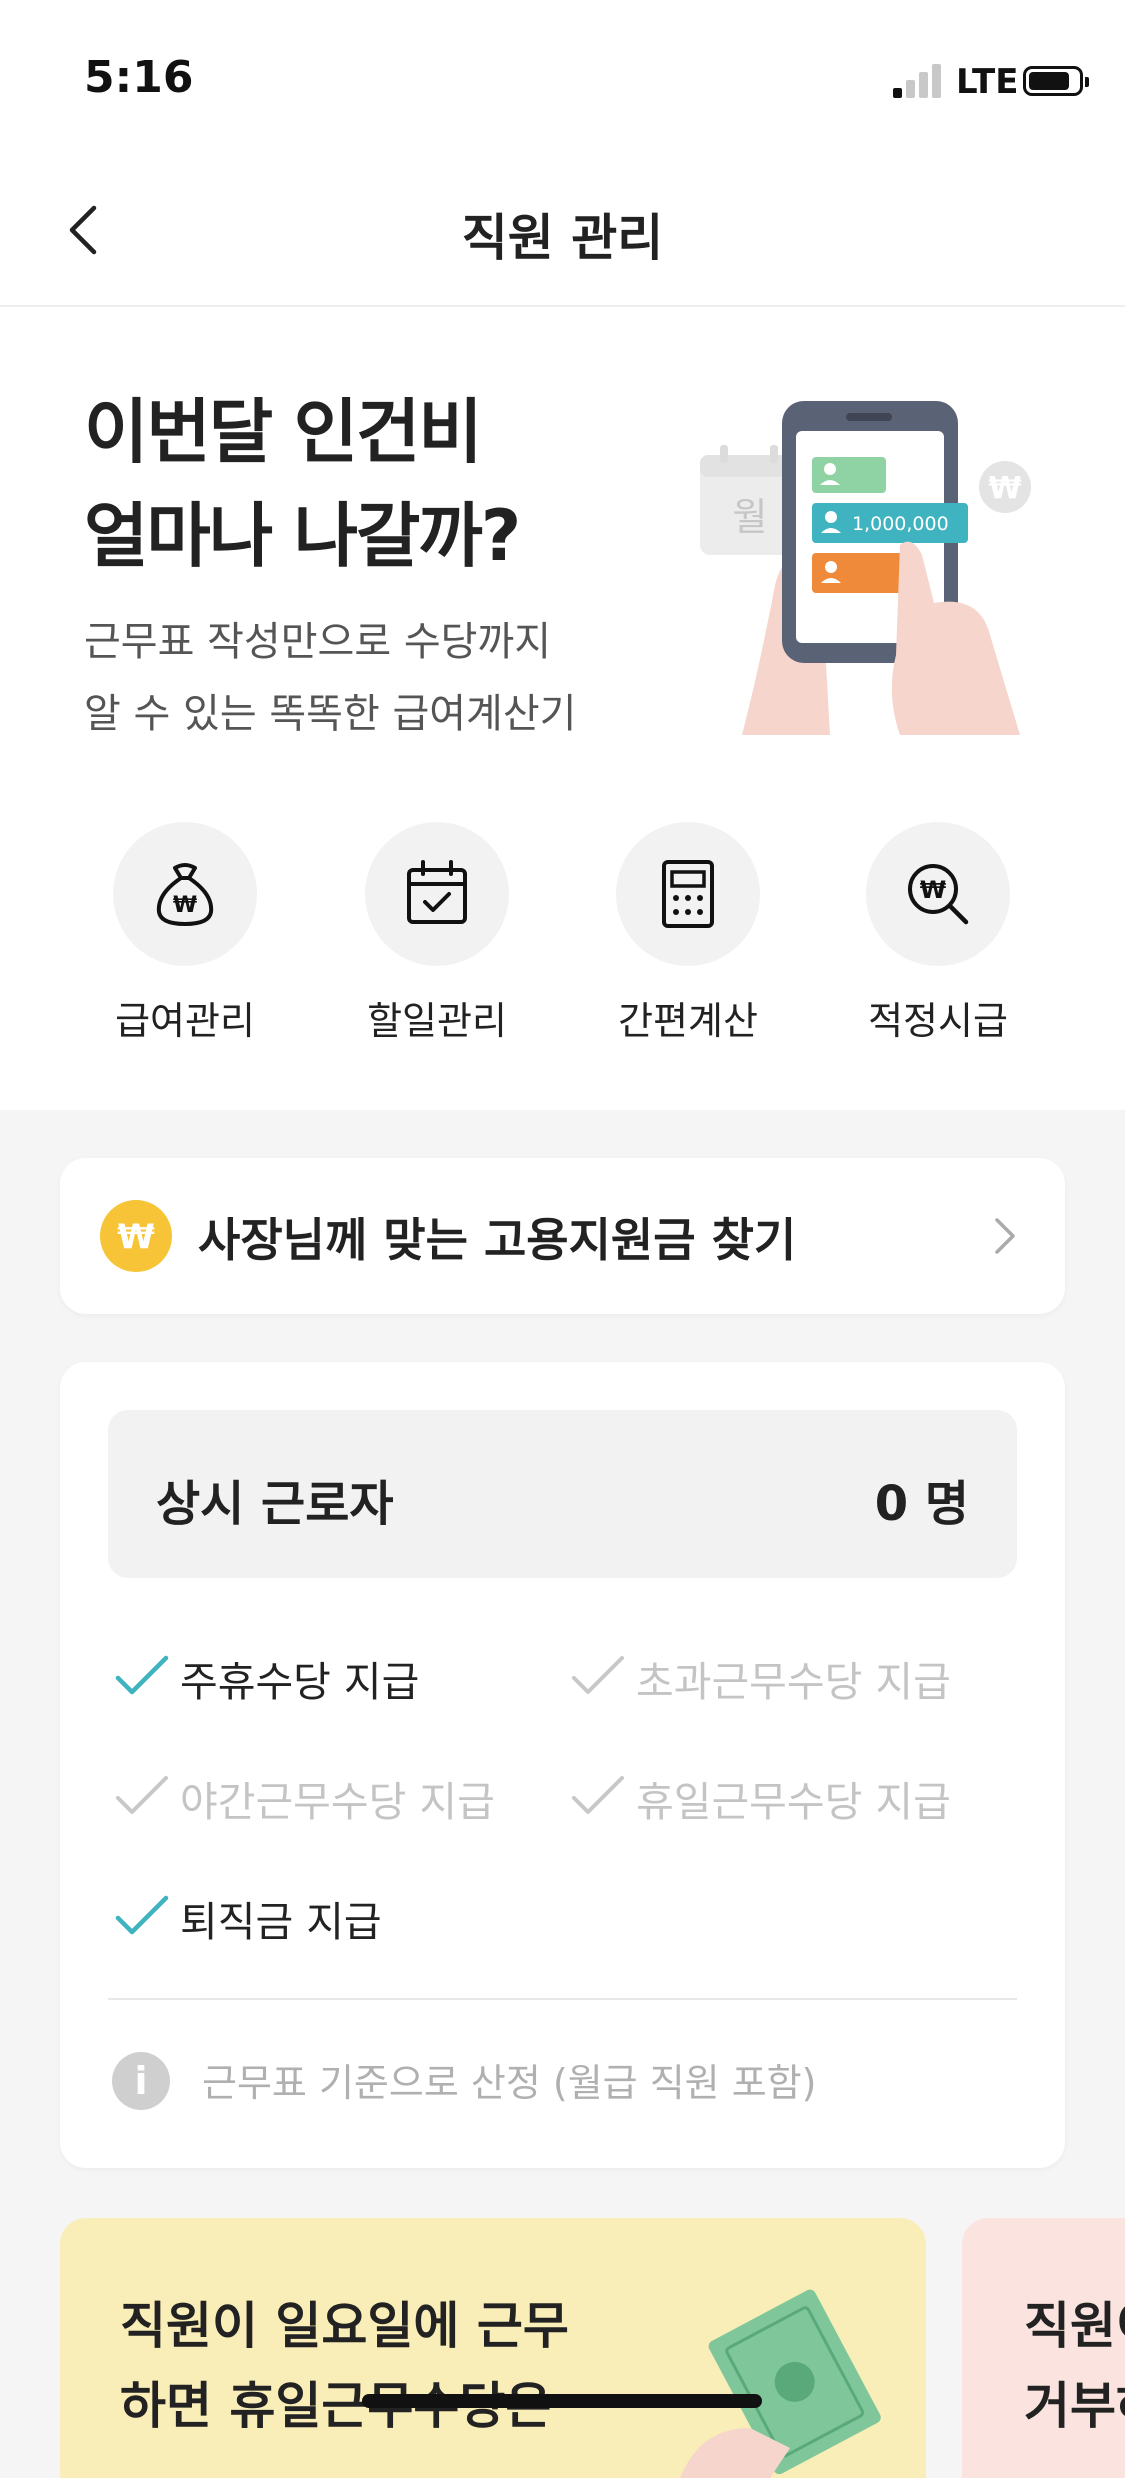 The image size is (1125, 2478). What do you see at coordinates (780, 2383) in the screenshot?
I see `money-illustration` at bounding box center [780, 2383].